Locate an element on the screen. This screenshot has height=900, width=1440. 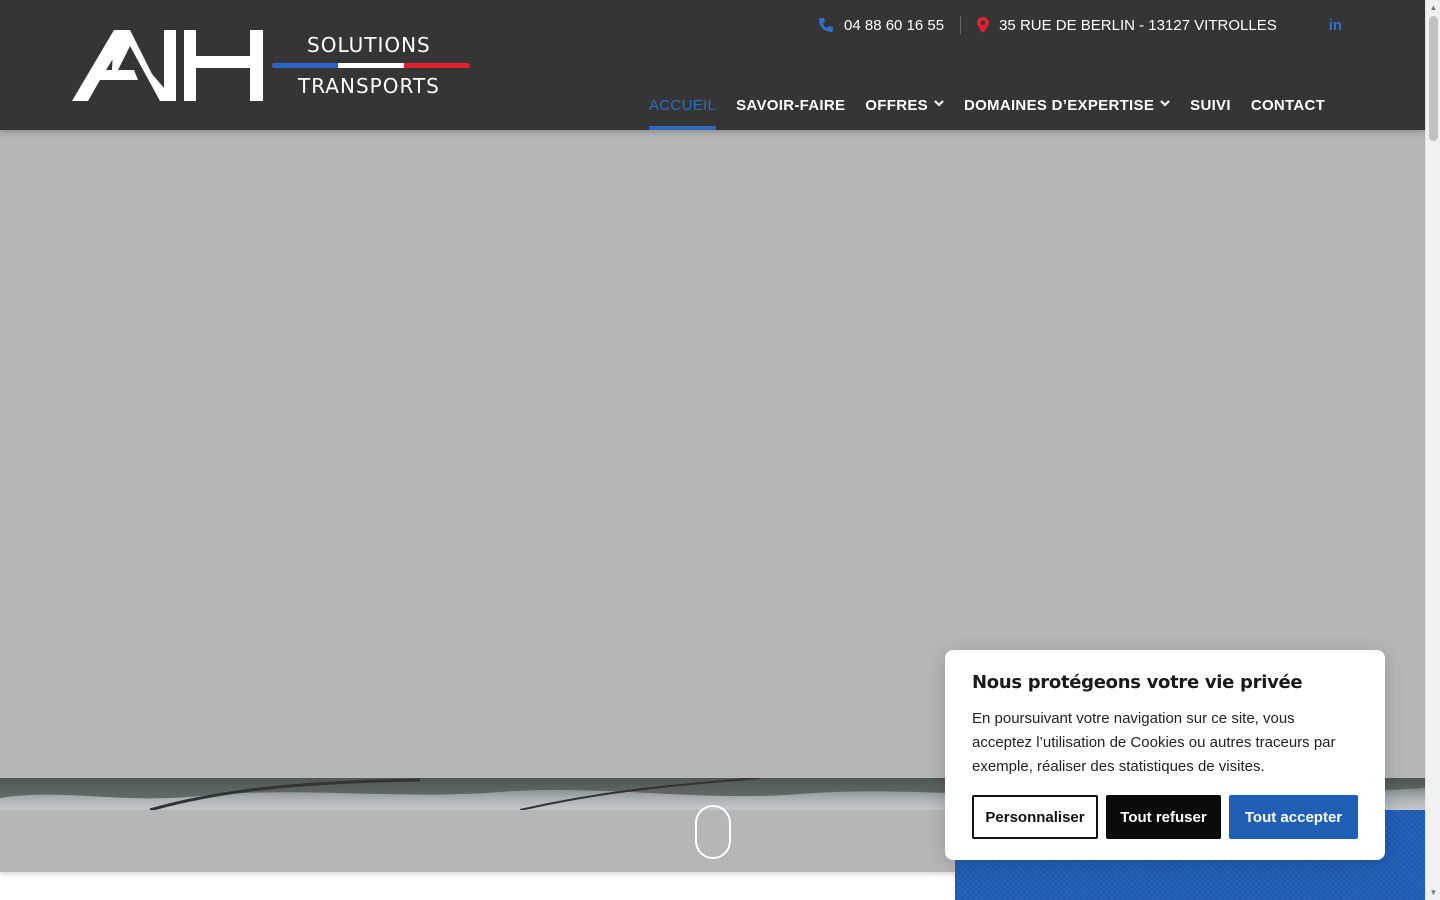
nav-label: SUIVI is located at coordinates (1210, 105).